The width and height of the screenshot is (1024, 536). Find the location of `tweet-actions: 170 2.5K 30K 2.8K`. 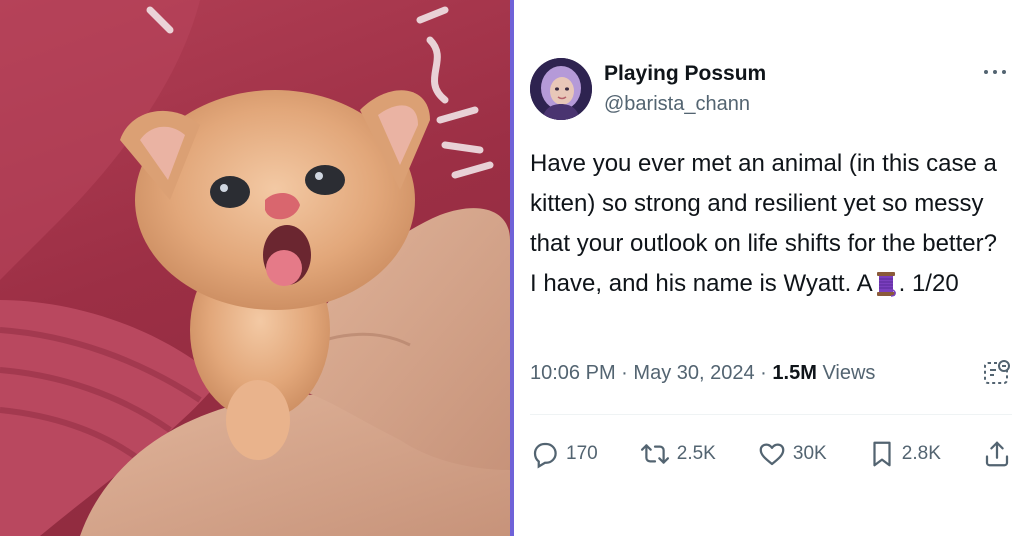

tweet-actions: 170 2.5K 30K 2.8K is located at coordinates (771, 454).